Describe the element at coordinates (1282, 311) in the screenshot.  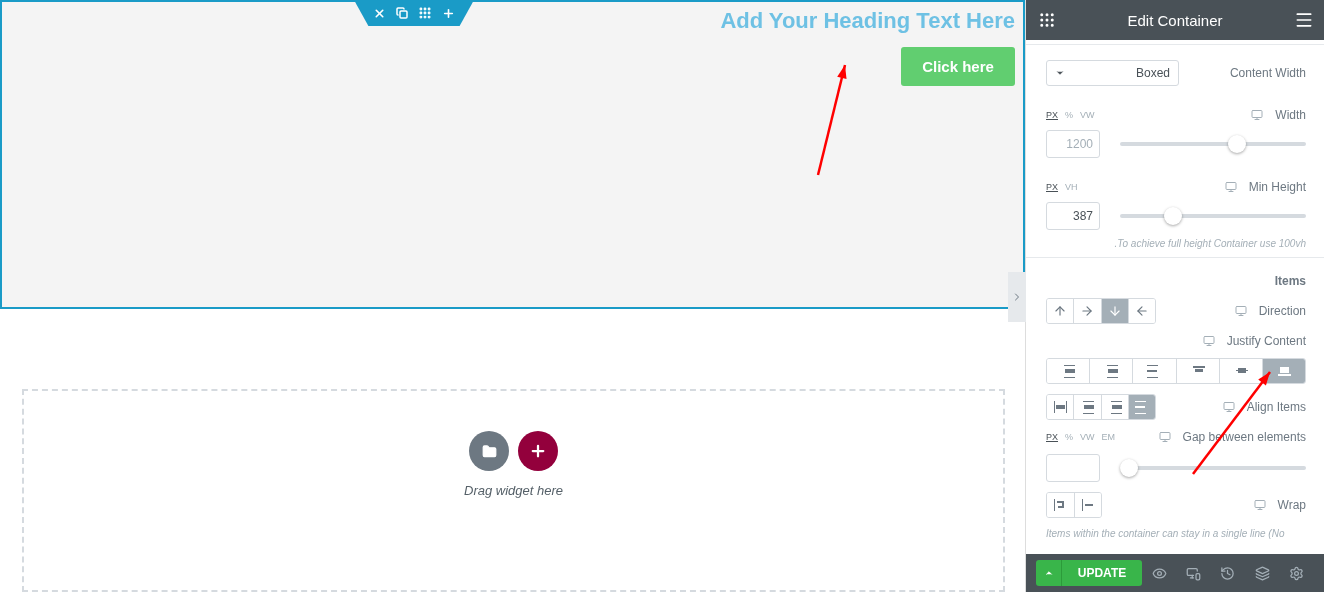
I see `control-label: Direction` at that location.